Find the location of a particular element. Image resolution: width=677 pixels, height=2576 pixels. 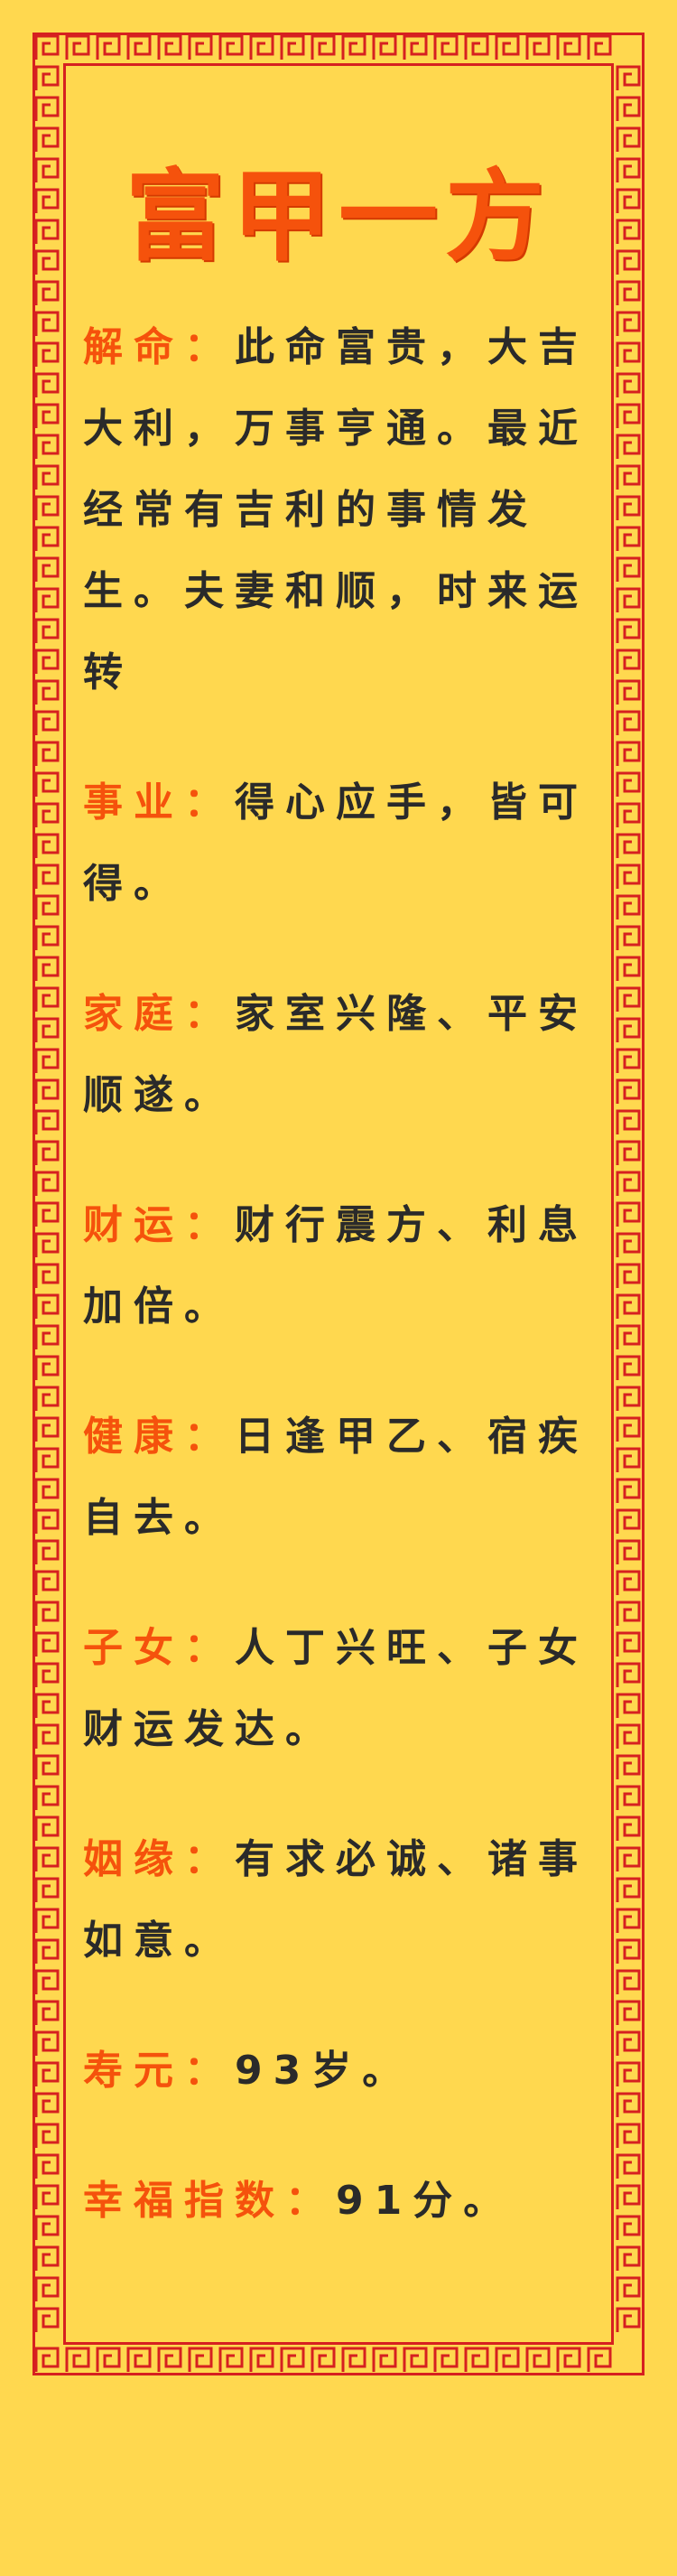

section-text: 91分。 is located at coordinates (425, 2201).